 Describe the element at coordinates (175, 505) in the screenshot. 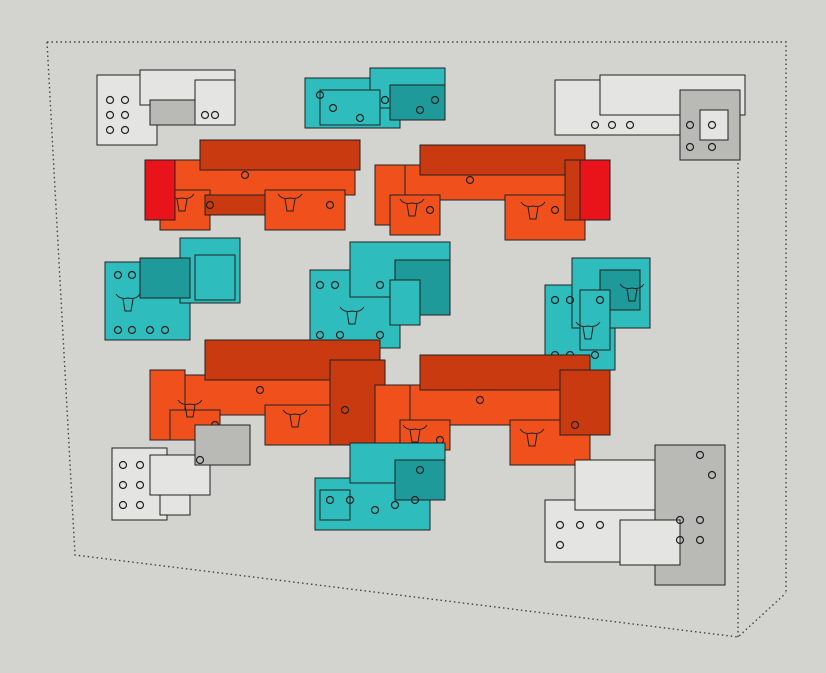

I see `grey-bracket-bottom-left-face` at that location.